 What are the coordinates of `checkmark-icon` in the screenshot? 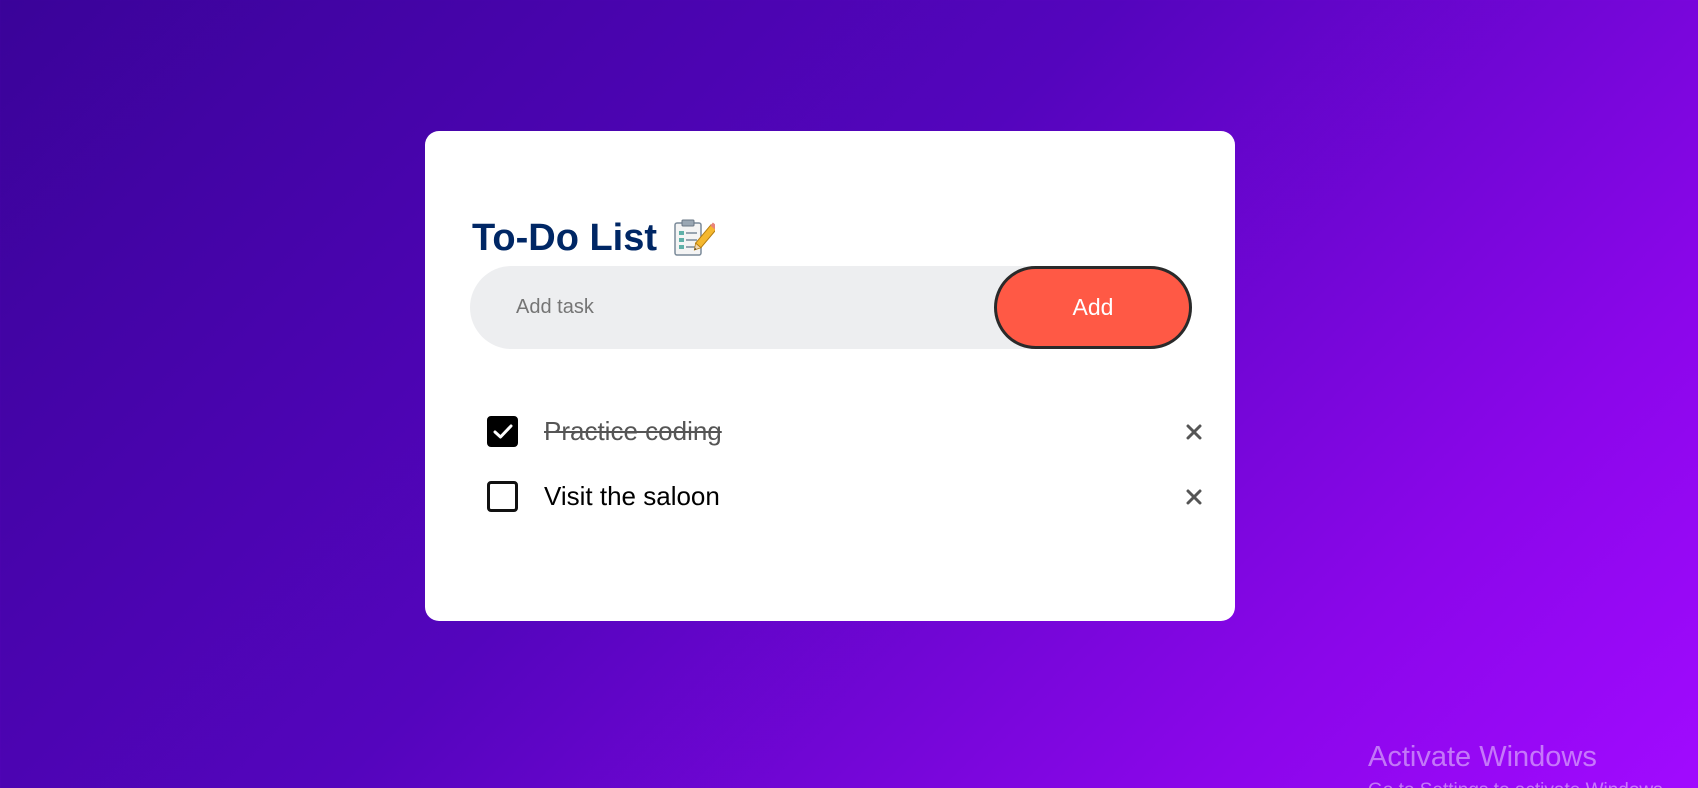 It's located at (502, 431).